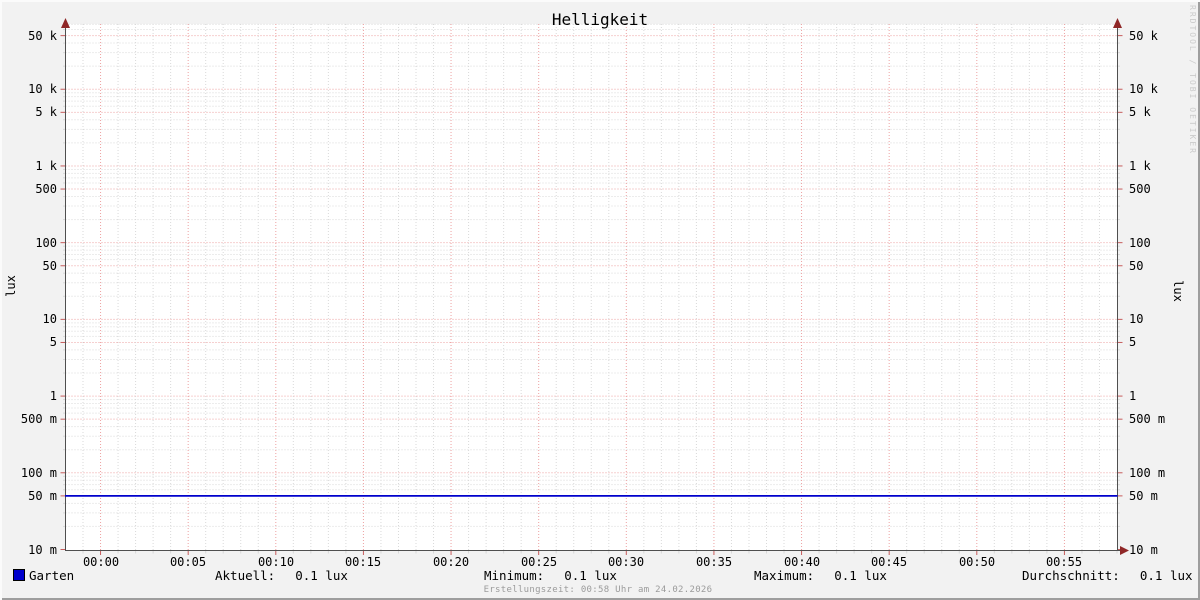  Describe the element at coordinates (550, 575) in the screenshot. I see `stat-minimum: Minimum: 0.1 lux` at that location.